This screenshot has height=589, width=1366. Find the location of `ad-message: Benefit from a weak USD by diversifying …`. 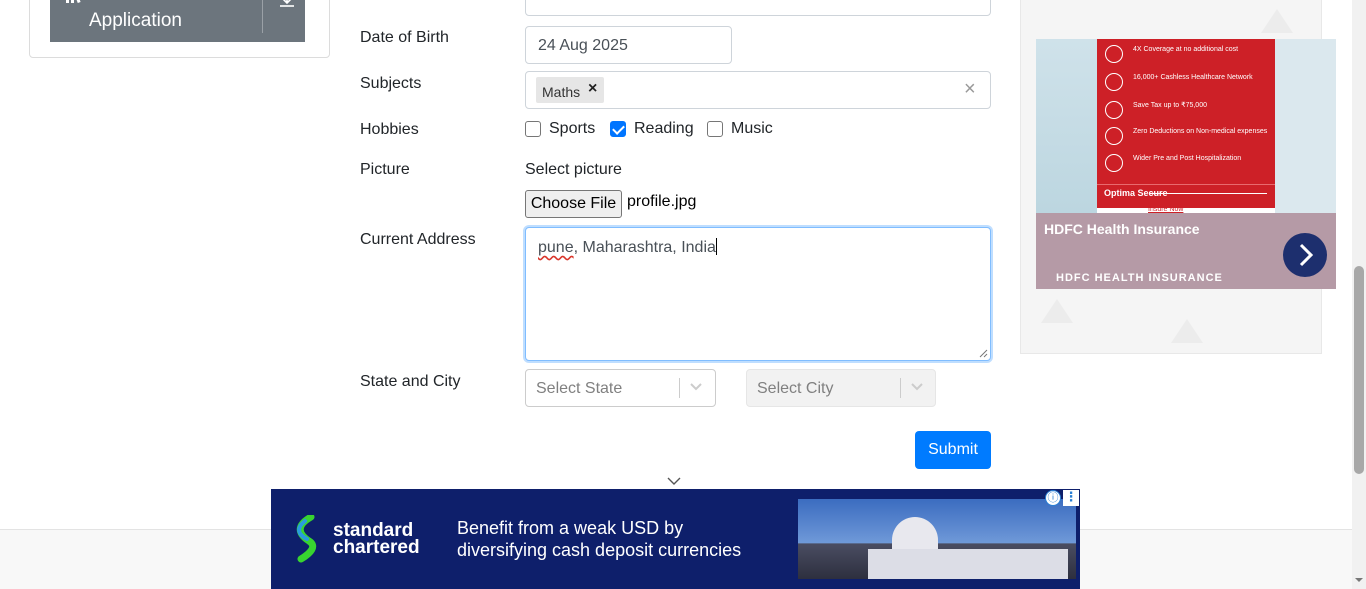

ad-message: Benefit from a weak USD by diversifying … is located at coordinates (599, 539).